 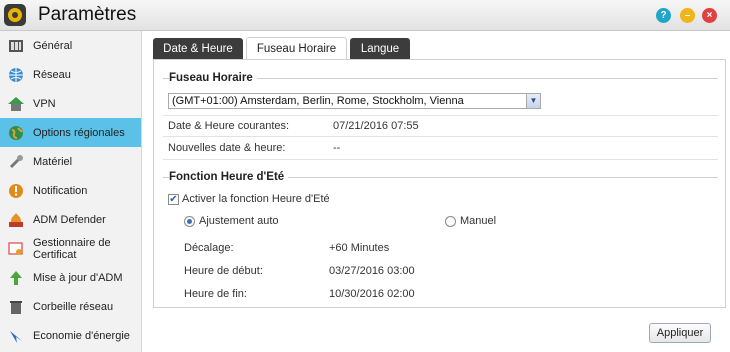 What do you see at coordinates (16, 75) in the screenshot?
I see `network-globe-icon` at bounding box center [16, 75].